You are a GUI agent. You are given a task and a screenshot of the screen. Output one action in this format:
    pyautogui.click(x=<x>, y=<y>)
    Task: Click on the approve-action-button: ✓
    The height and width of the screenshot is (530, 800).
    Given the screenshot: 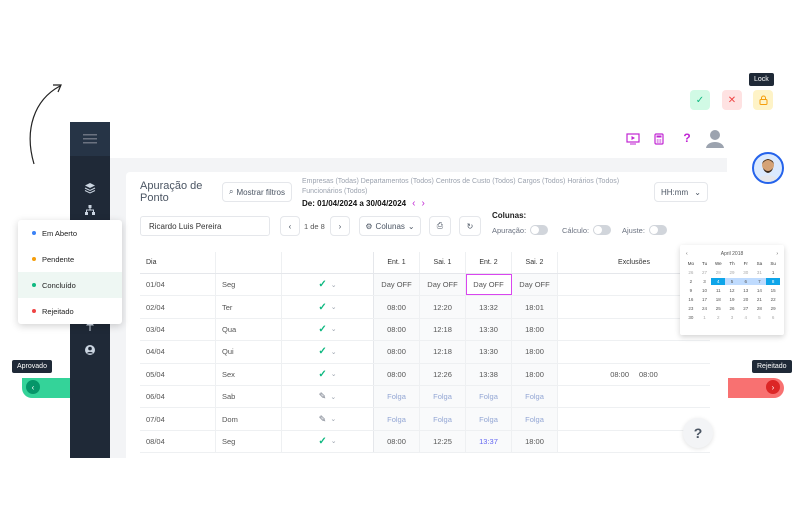 What is the action you would take?
    pyautogui.click(x=700, y=100)
    